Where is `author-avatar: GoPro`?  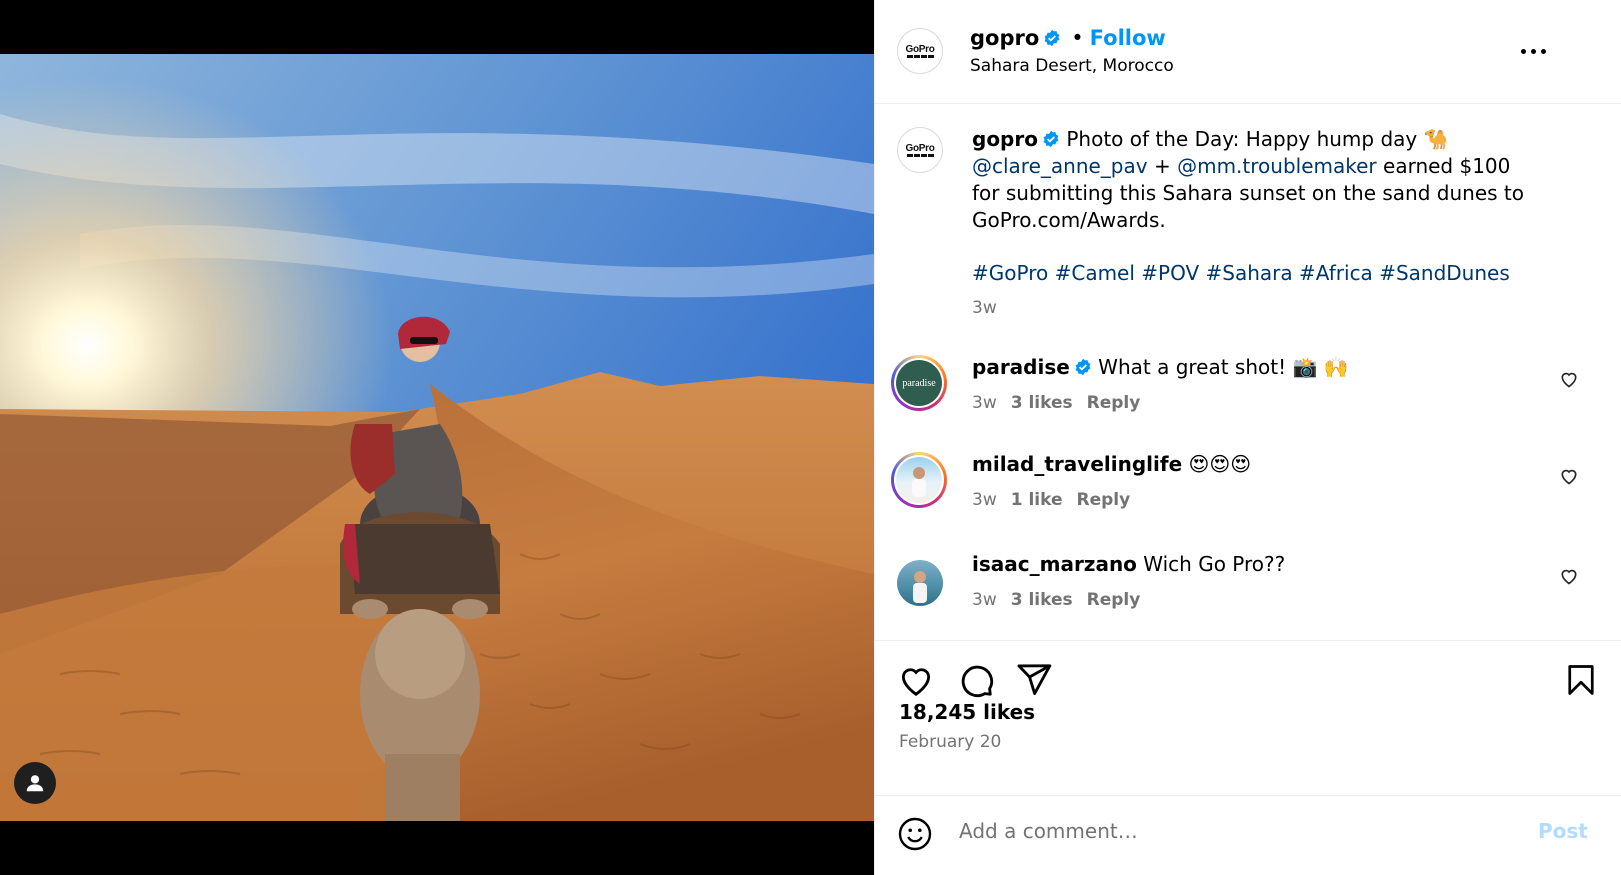
author-avatar: GoPro is located at coordinates (920, 51).